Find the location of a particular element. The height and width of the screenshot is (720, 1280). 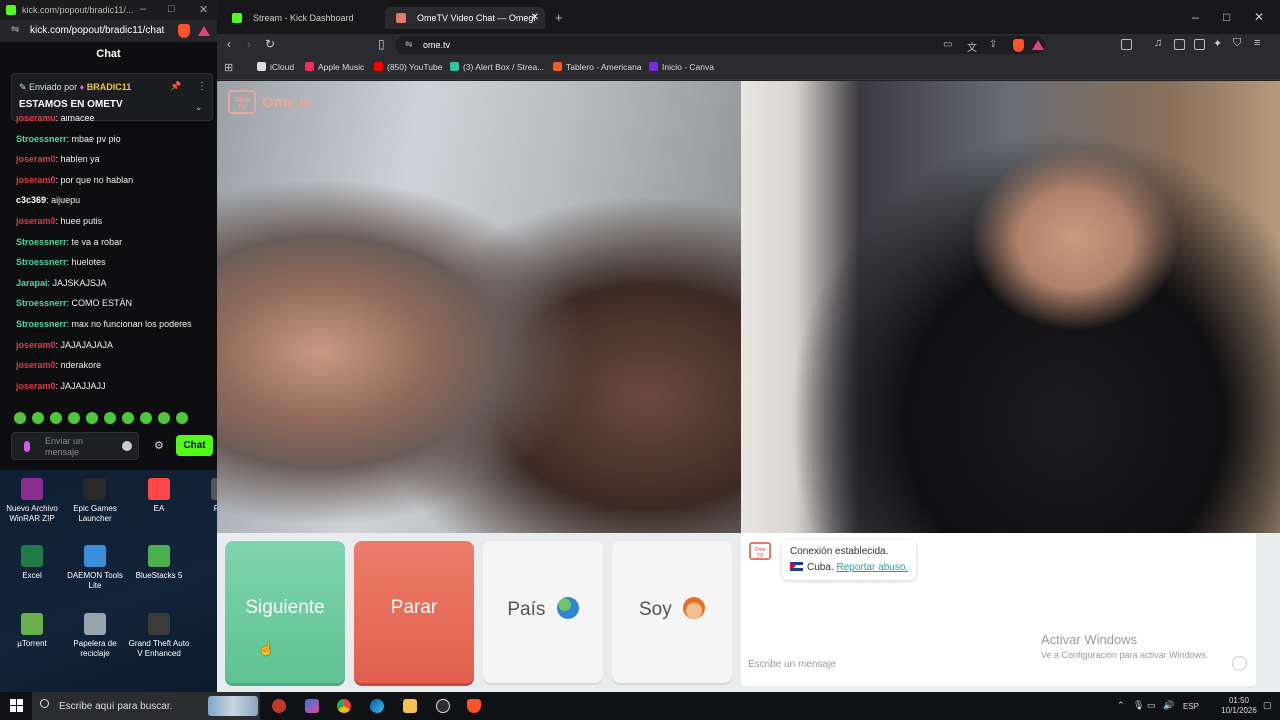

translate-icon: 文 is located at coordinates (972, 46).